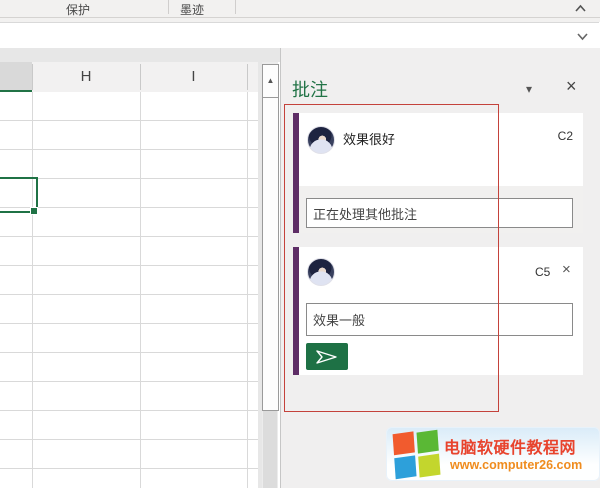  What do you see at coordinates (439, 319) in the screenshot?
I see `comment-draft-input` at bounding box center [439, 319].